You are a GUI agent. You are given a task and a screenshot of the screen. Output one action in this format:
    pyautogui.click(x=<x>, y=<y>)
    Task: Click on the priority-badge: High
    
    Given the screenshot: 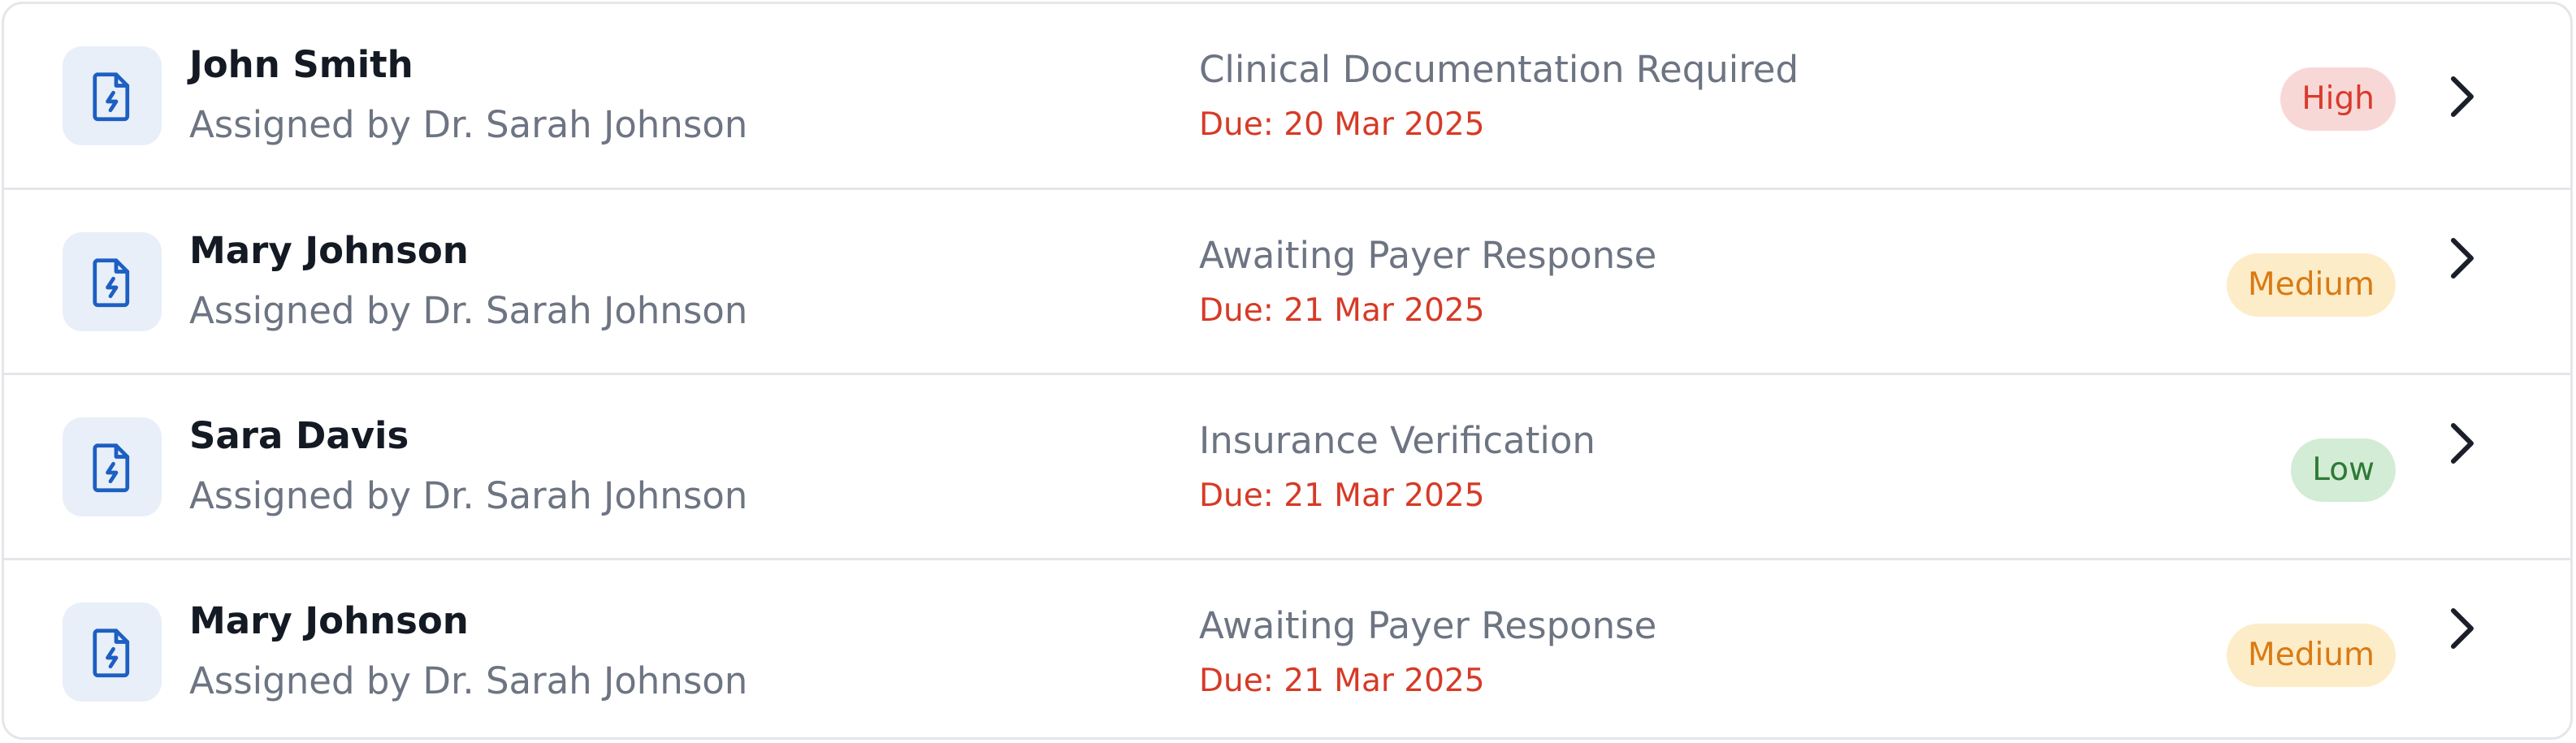 What is the action you would take?
    pyautogui.click(x=2338, y=99)
    